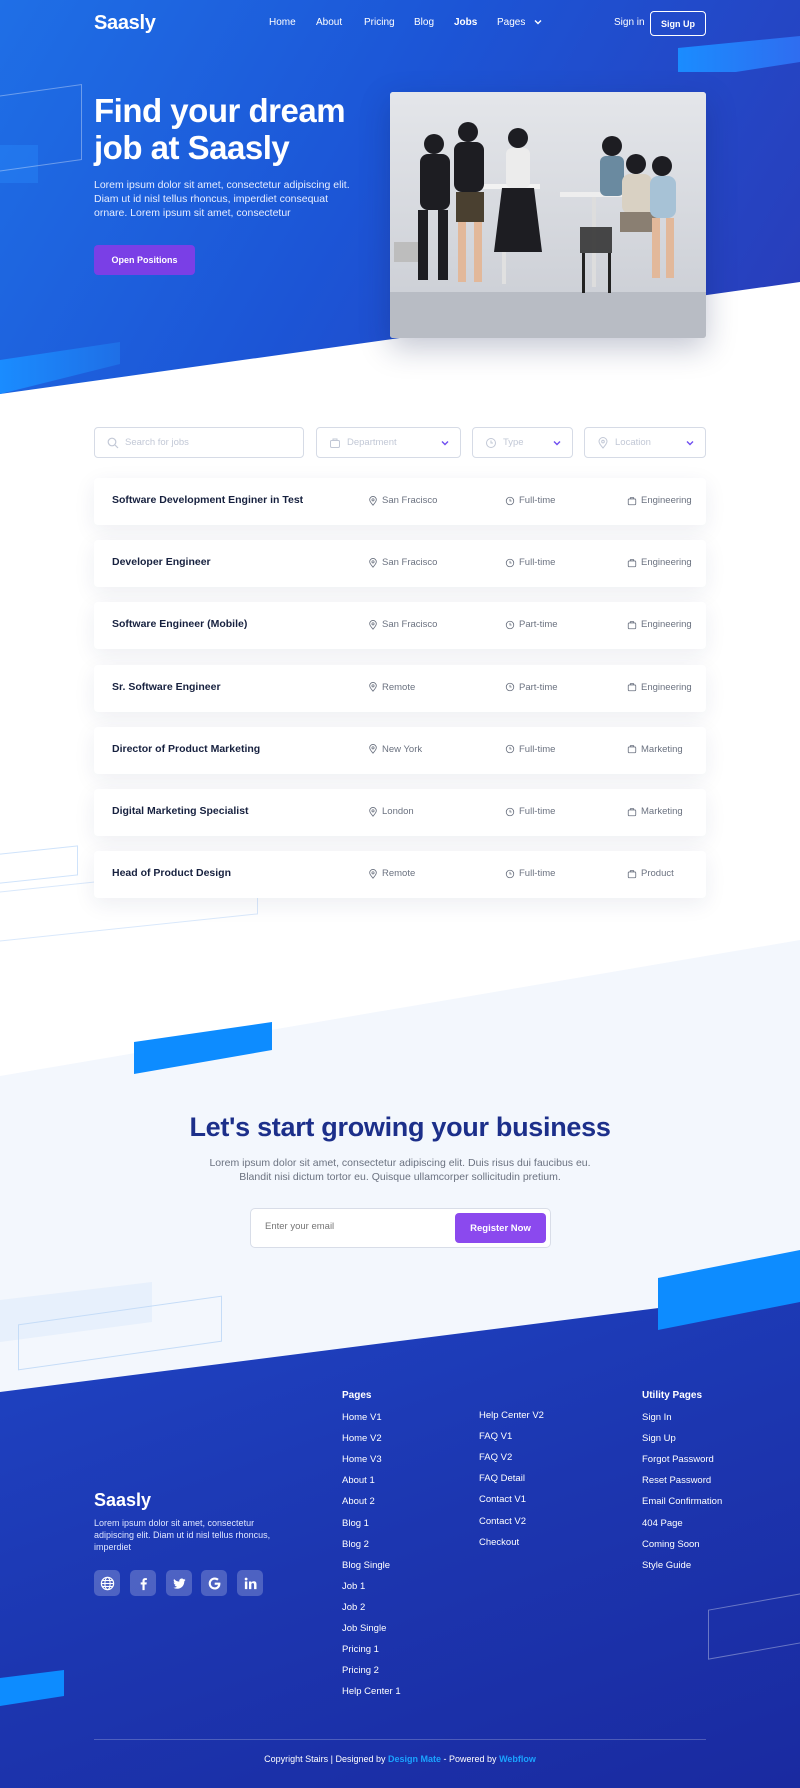  I want to click on footer-page-link: FAQ Detail, so click(502, 1478).